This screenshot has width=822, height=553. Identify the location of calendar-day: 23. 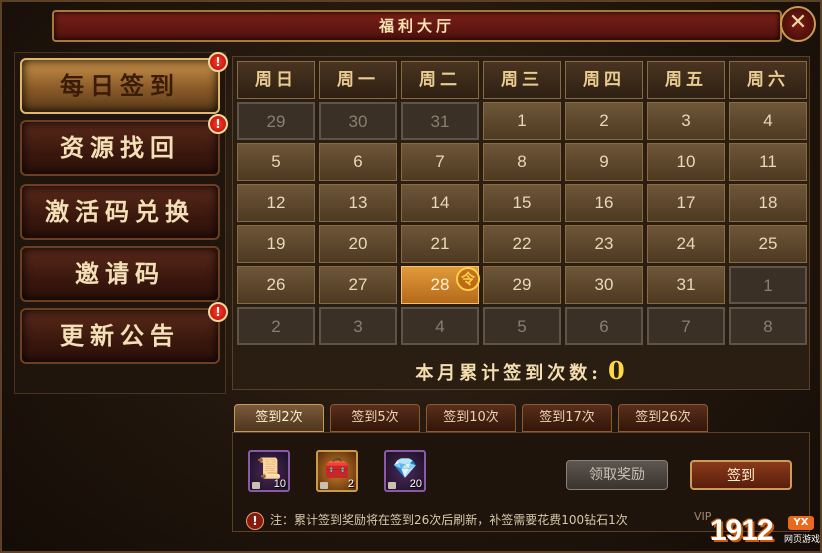
(604, 244).